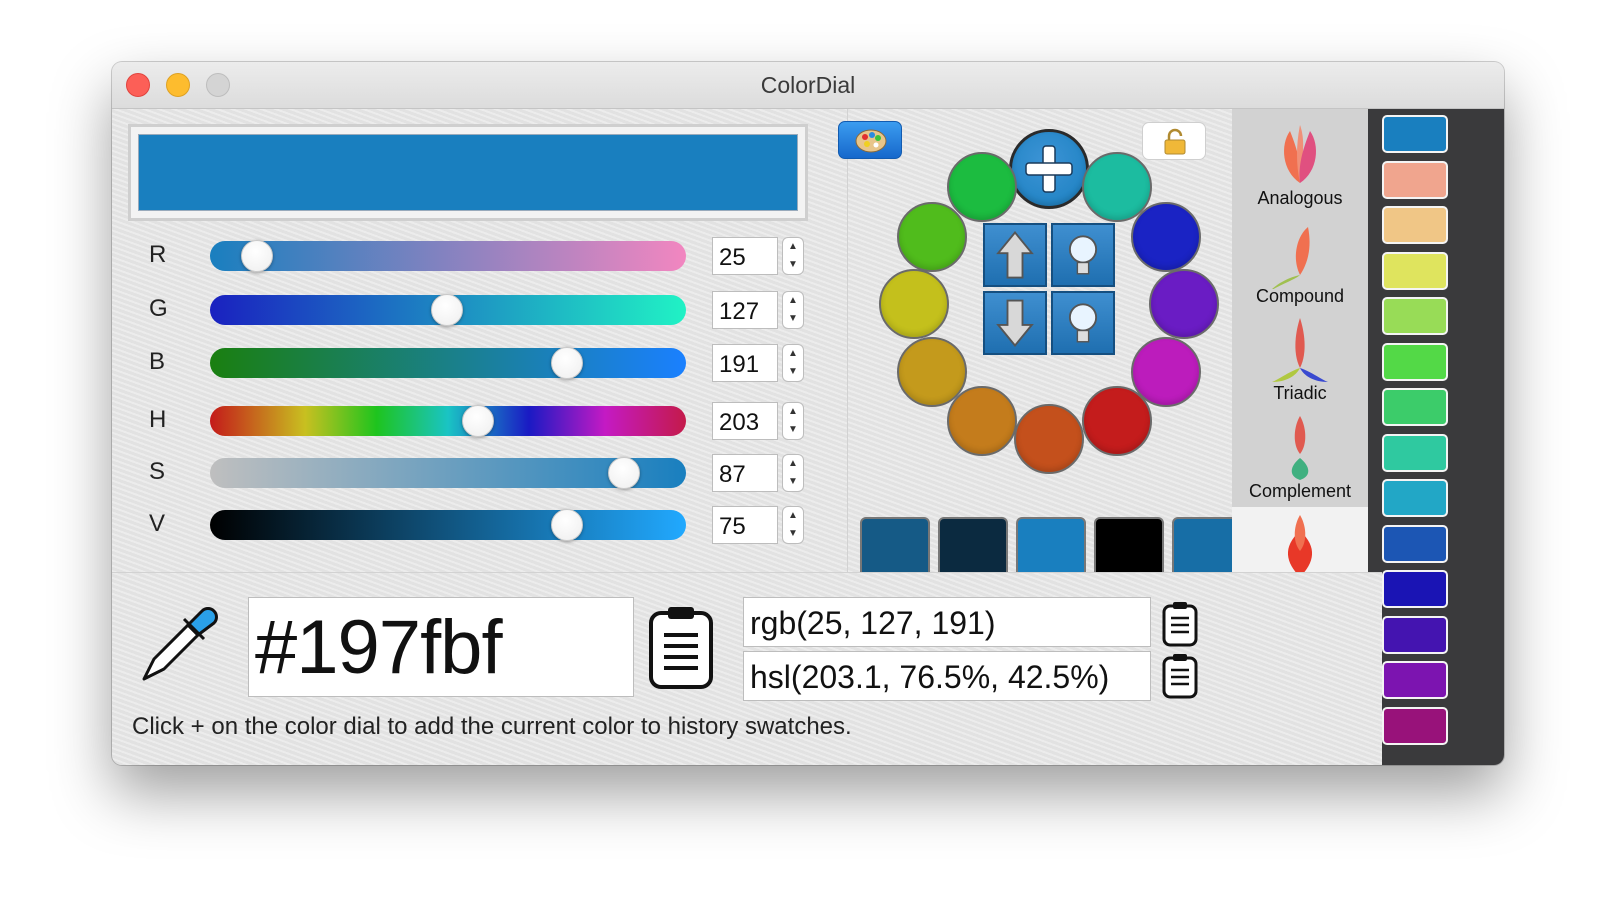  Describe the element at coordinates (681, 647) in the screenshot. I see `copy-hex-clipboard-icon` at that location.